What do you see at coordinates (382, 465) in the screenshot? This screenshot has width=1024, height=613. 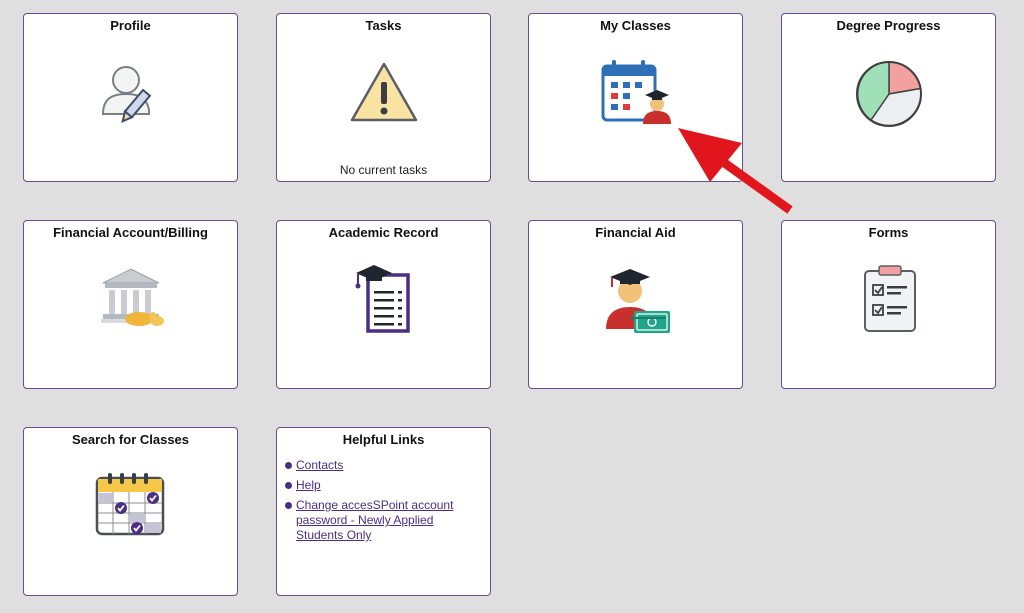 I see `list-item: Contacts` at bounding box center [382, 465].